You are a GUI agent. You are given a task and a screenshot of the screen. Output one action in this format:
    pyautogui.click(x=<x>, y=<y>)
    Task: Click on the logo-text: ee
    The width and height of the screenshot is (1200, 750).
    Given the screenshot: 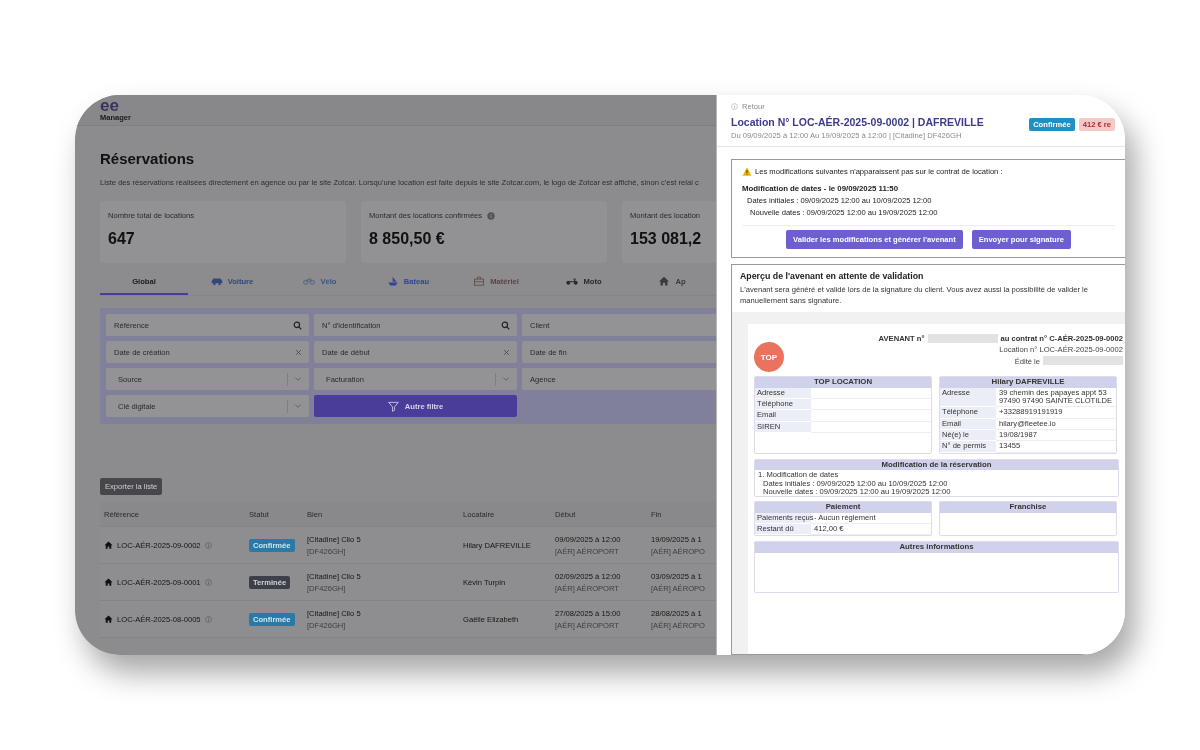 What is the action you would take?
    pyautogui.click(x=110, y=105)
    